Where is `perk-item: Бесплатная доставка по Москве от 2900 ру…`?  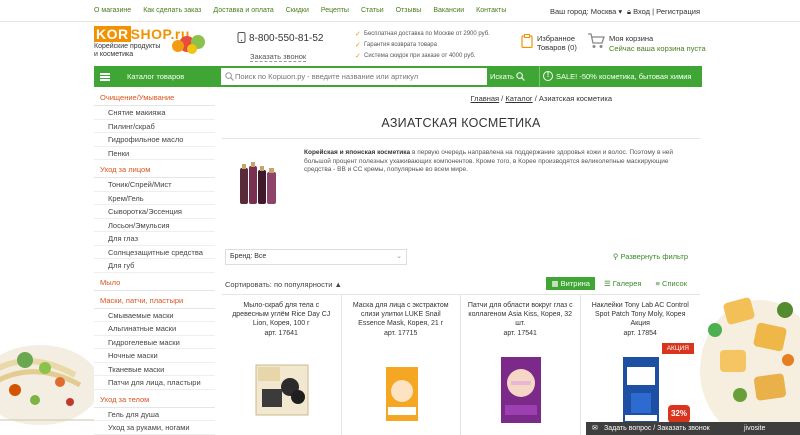 perk-item: Бесплатная доставка по Москве от 2900 ру… is located at coordinates (422, 34).